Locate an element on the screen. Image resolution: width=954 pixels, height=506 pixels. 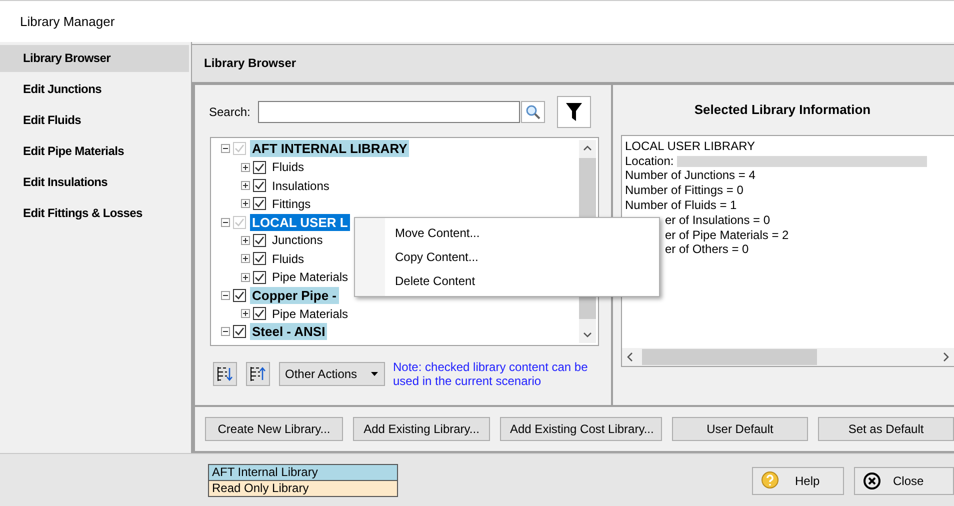
panel-title: Library Browser is located at coordinates (250, 63).